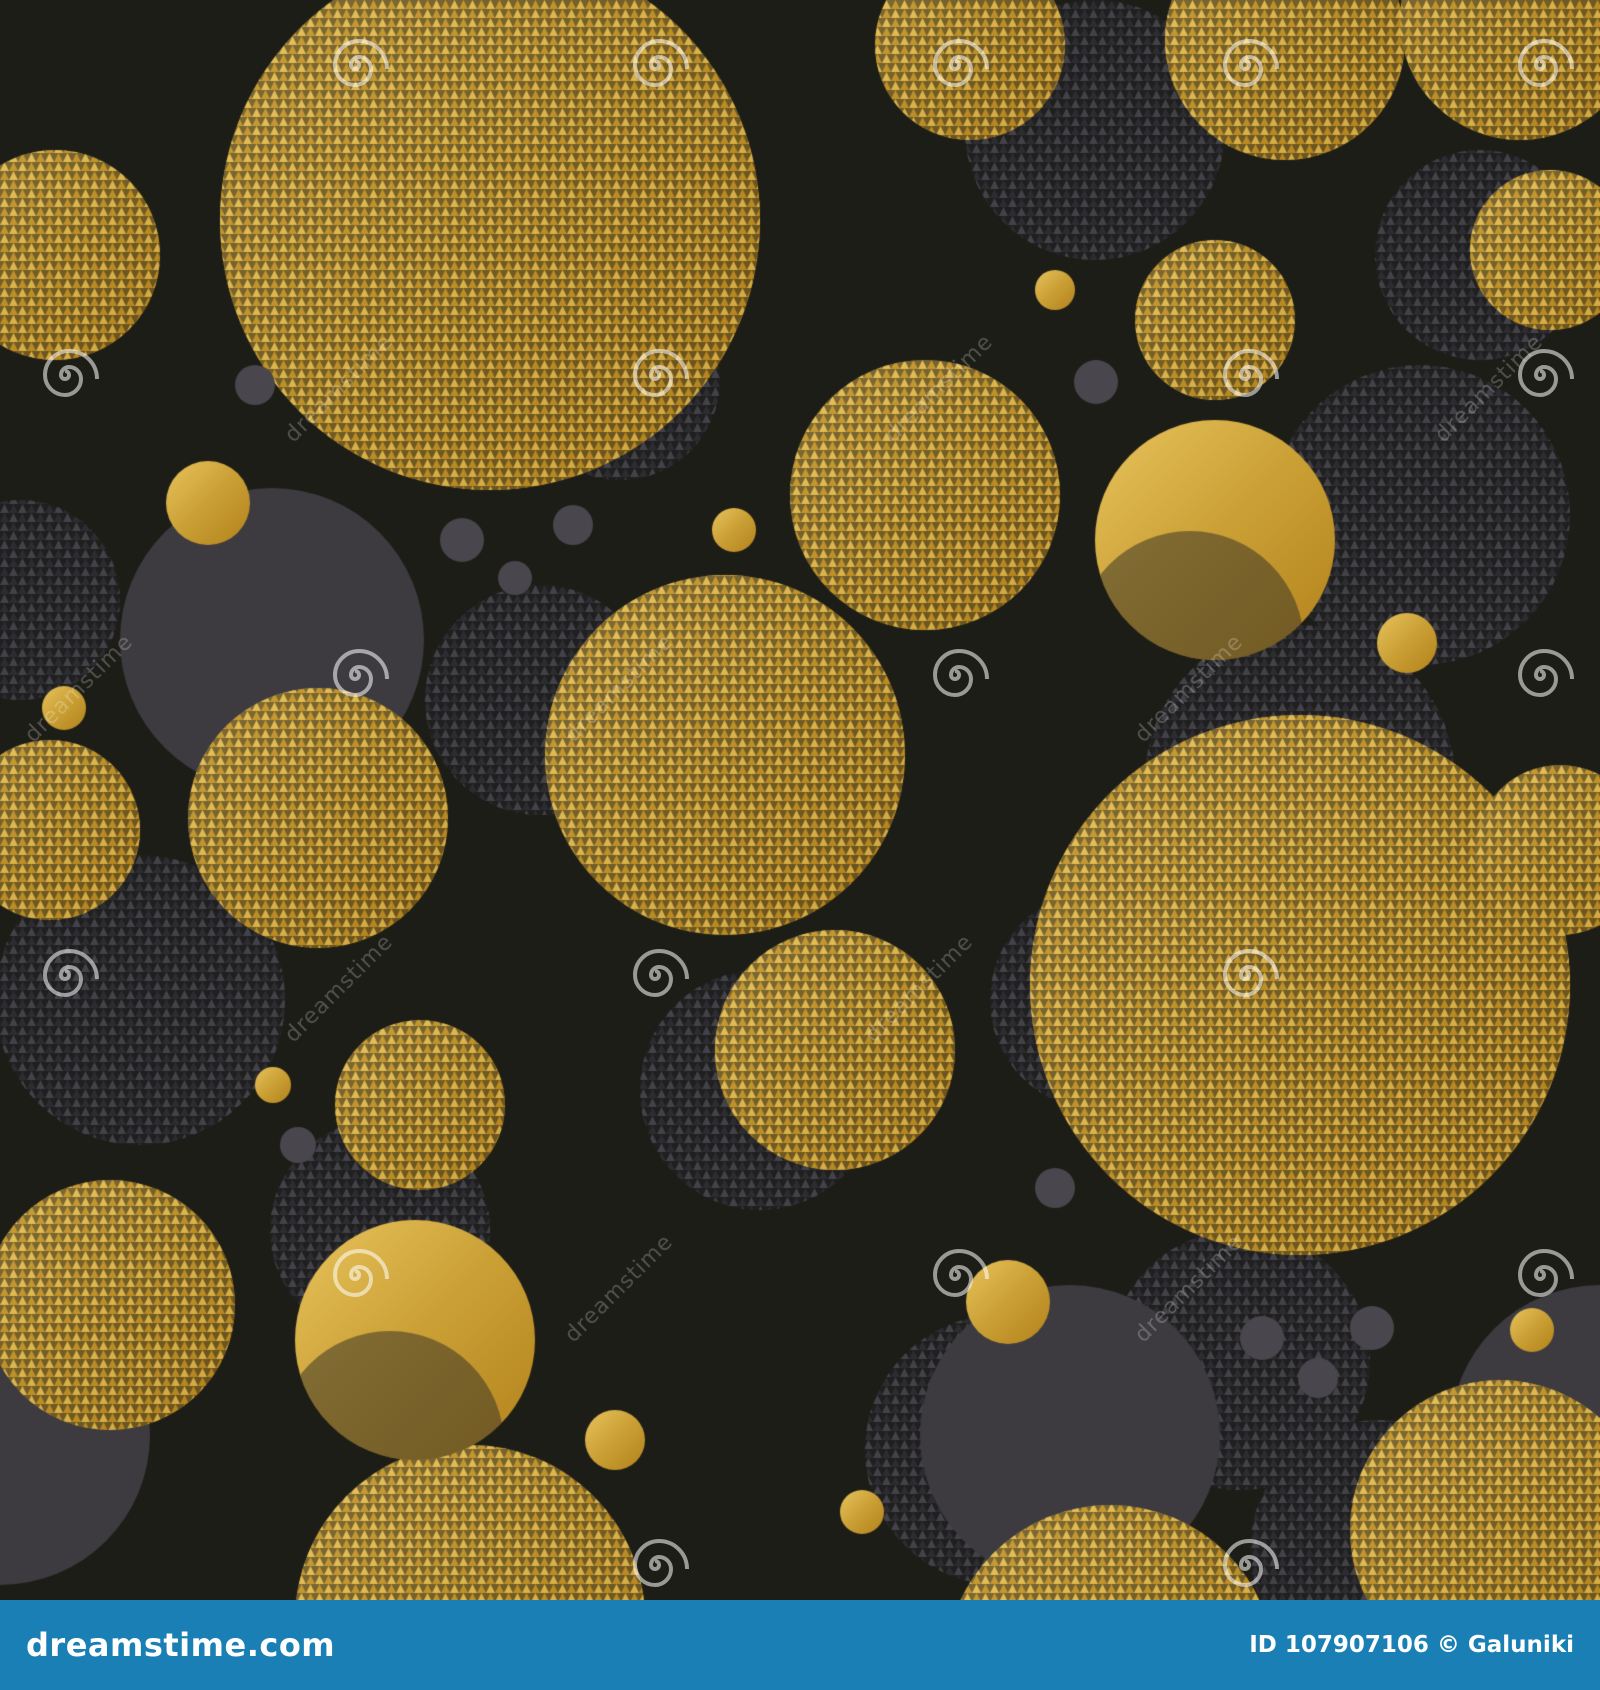 The height and width of the screenshot is (1690, 1600). I want to click on author-credit: © Galuniki, so click(1505, 1645).